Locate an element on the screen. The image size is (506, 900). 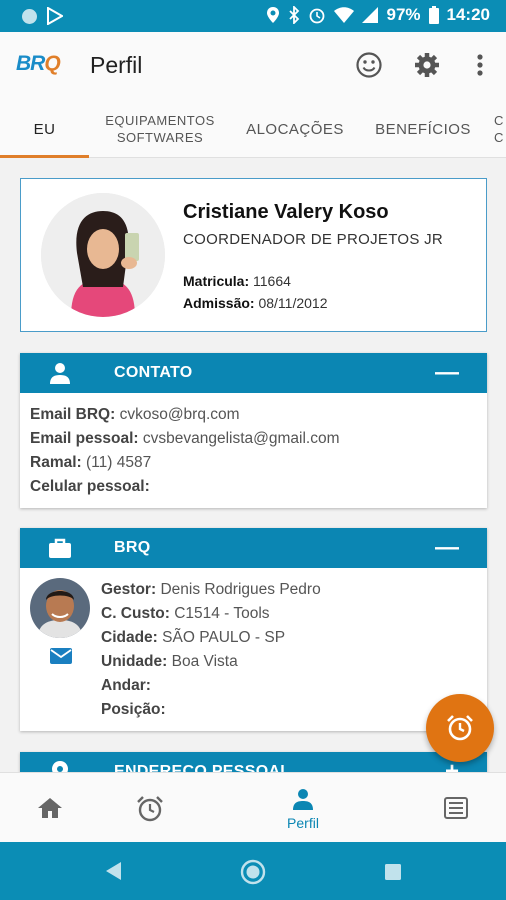
nav-home is located at coordinates (50, 808).